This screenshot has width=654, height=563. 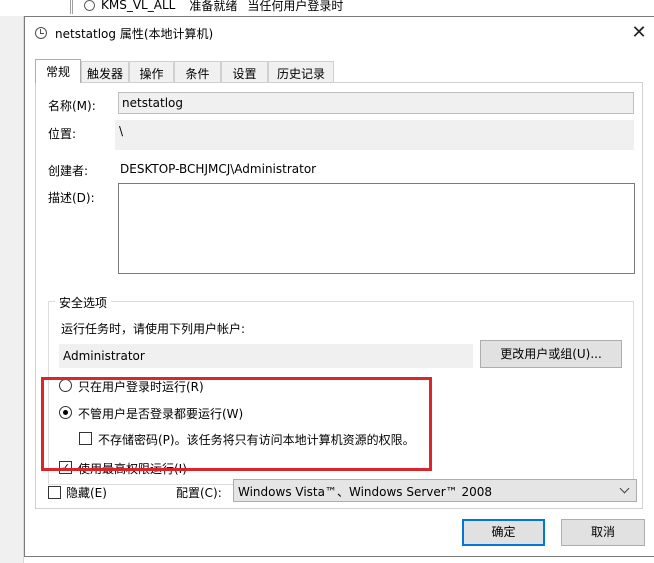 I want to click on tab-actions: 操作, so click(x=151, y=71).